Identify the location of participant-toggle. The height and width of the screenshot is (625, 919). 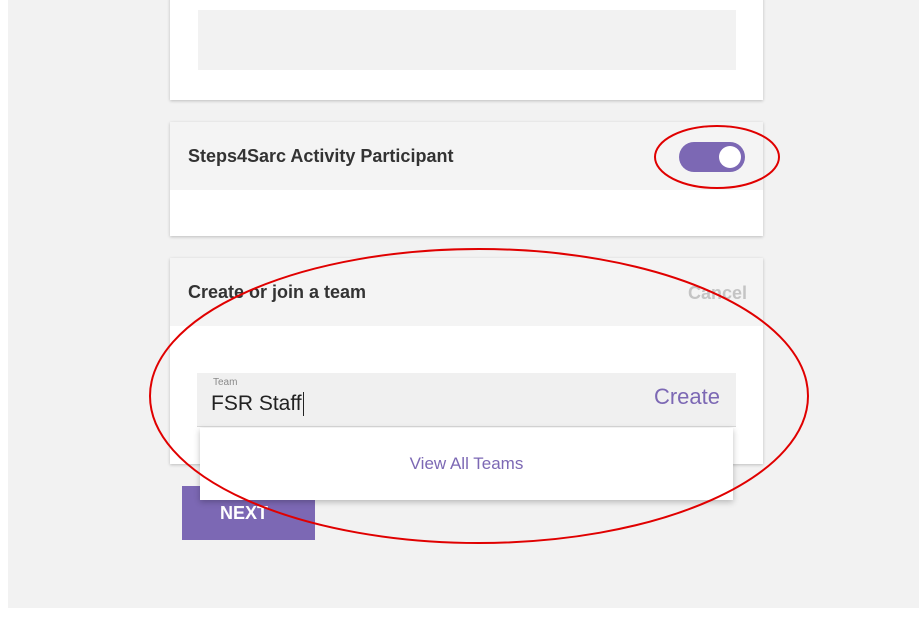
(712, 157).